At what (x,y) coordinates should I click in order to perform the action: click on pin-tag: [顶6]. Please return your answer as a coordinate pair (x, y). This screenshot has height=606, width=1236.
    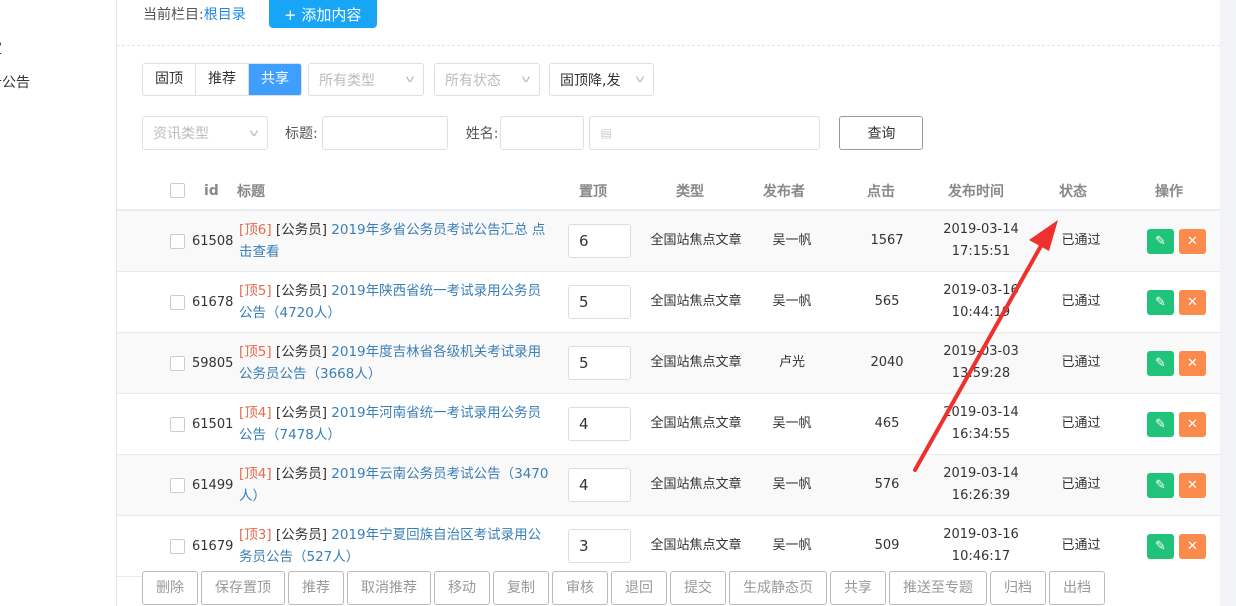
    Looking at the image, I should click on (255, 230).